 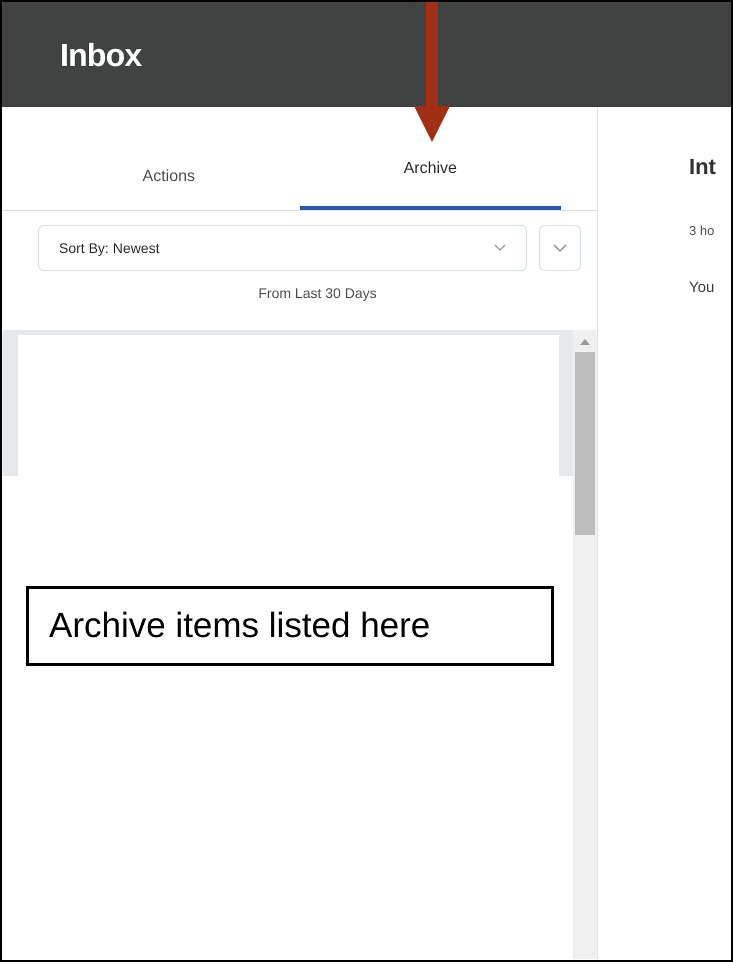 I want to click on detail-title: Int, so click(x=703, y=167).